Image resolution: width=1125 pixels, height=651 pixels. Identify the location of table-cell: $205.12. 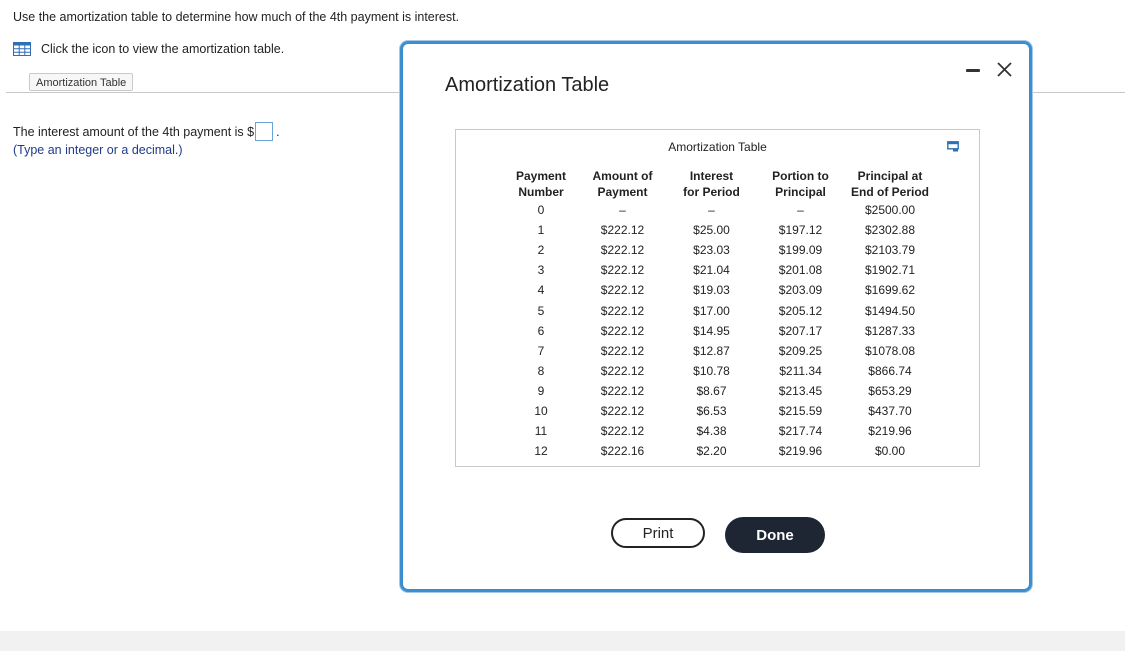
(800, 310).